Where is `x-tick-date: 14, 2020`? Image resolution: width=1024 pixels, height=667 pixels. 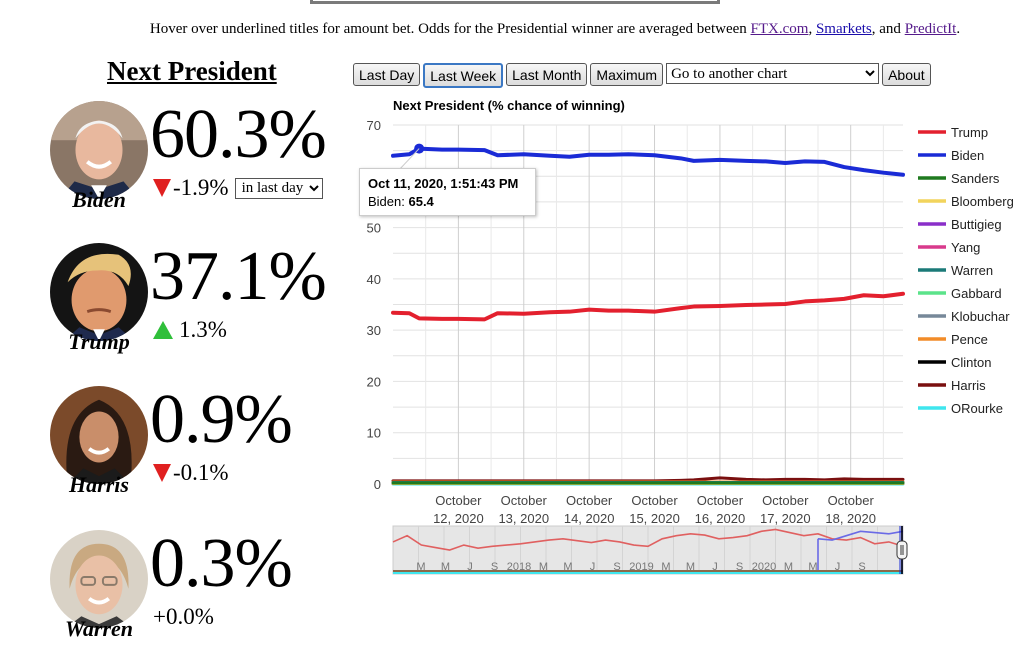 x-tick-date: 14, 2020 is located at coordinates (589, 518).